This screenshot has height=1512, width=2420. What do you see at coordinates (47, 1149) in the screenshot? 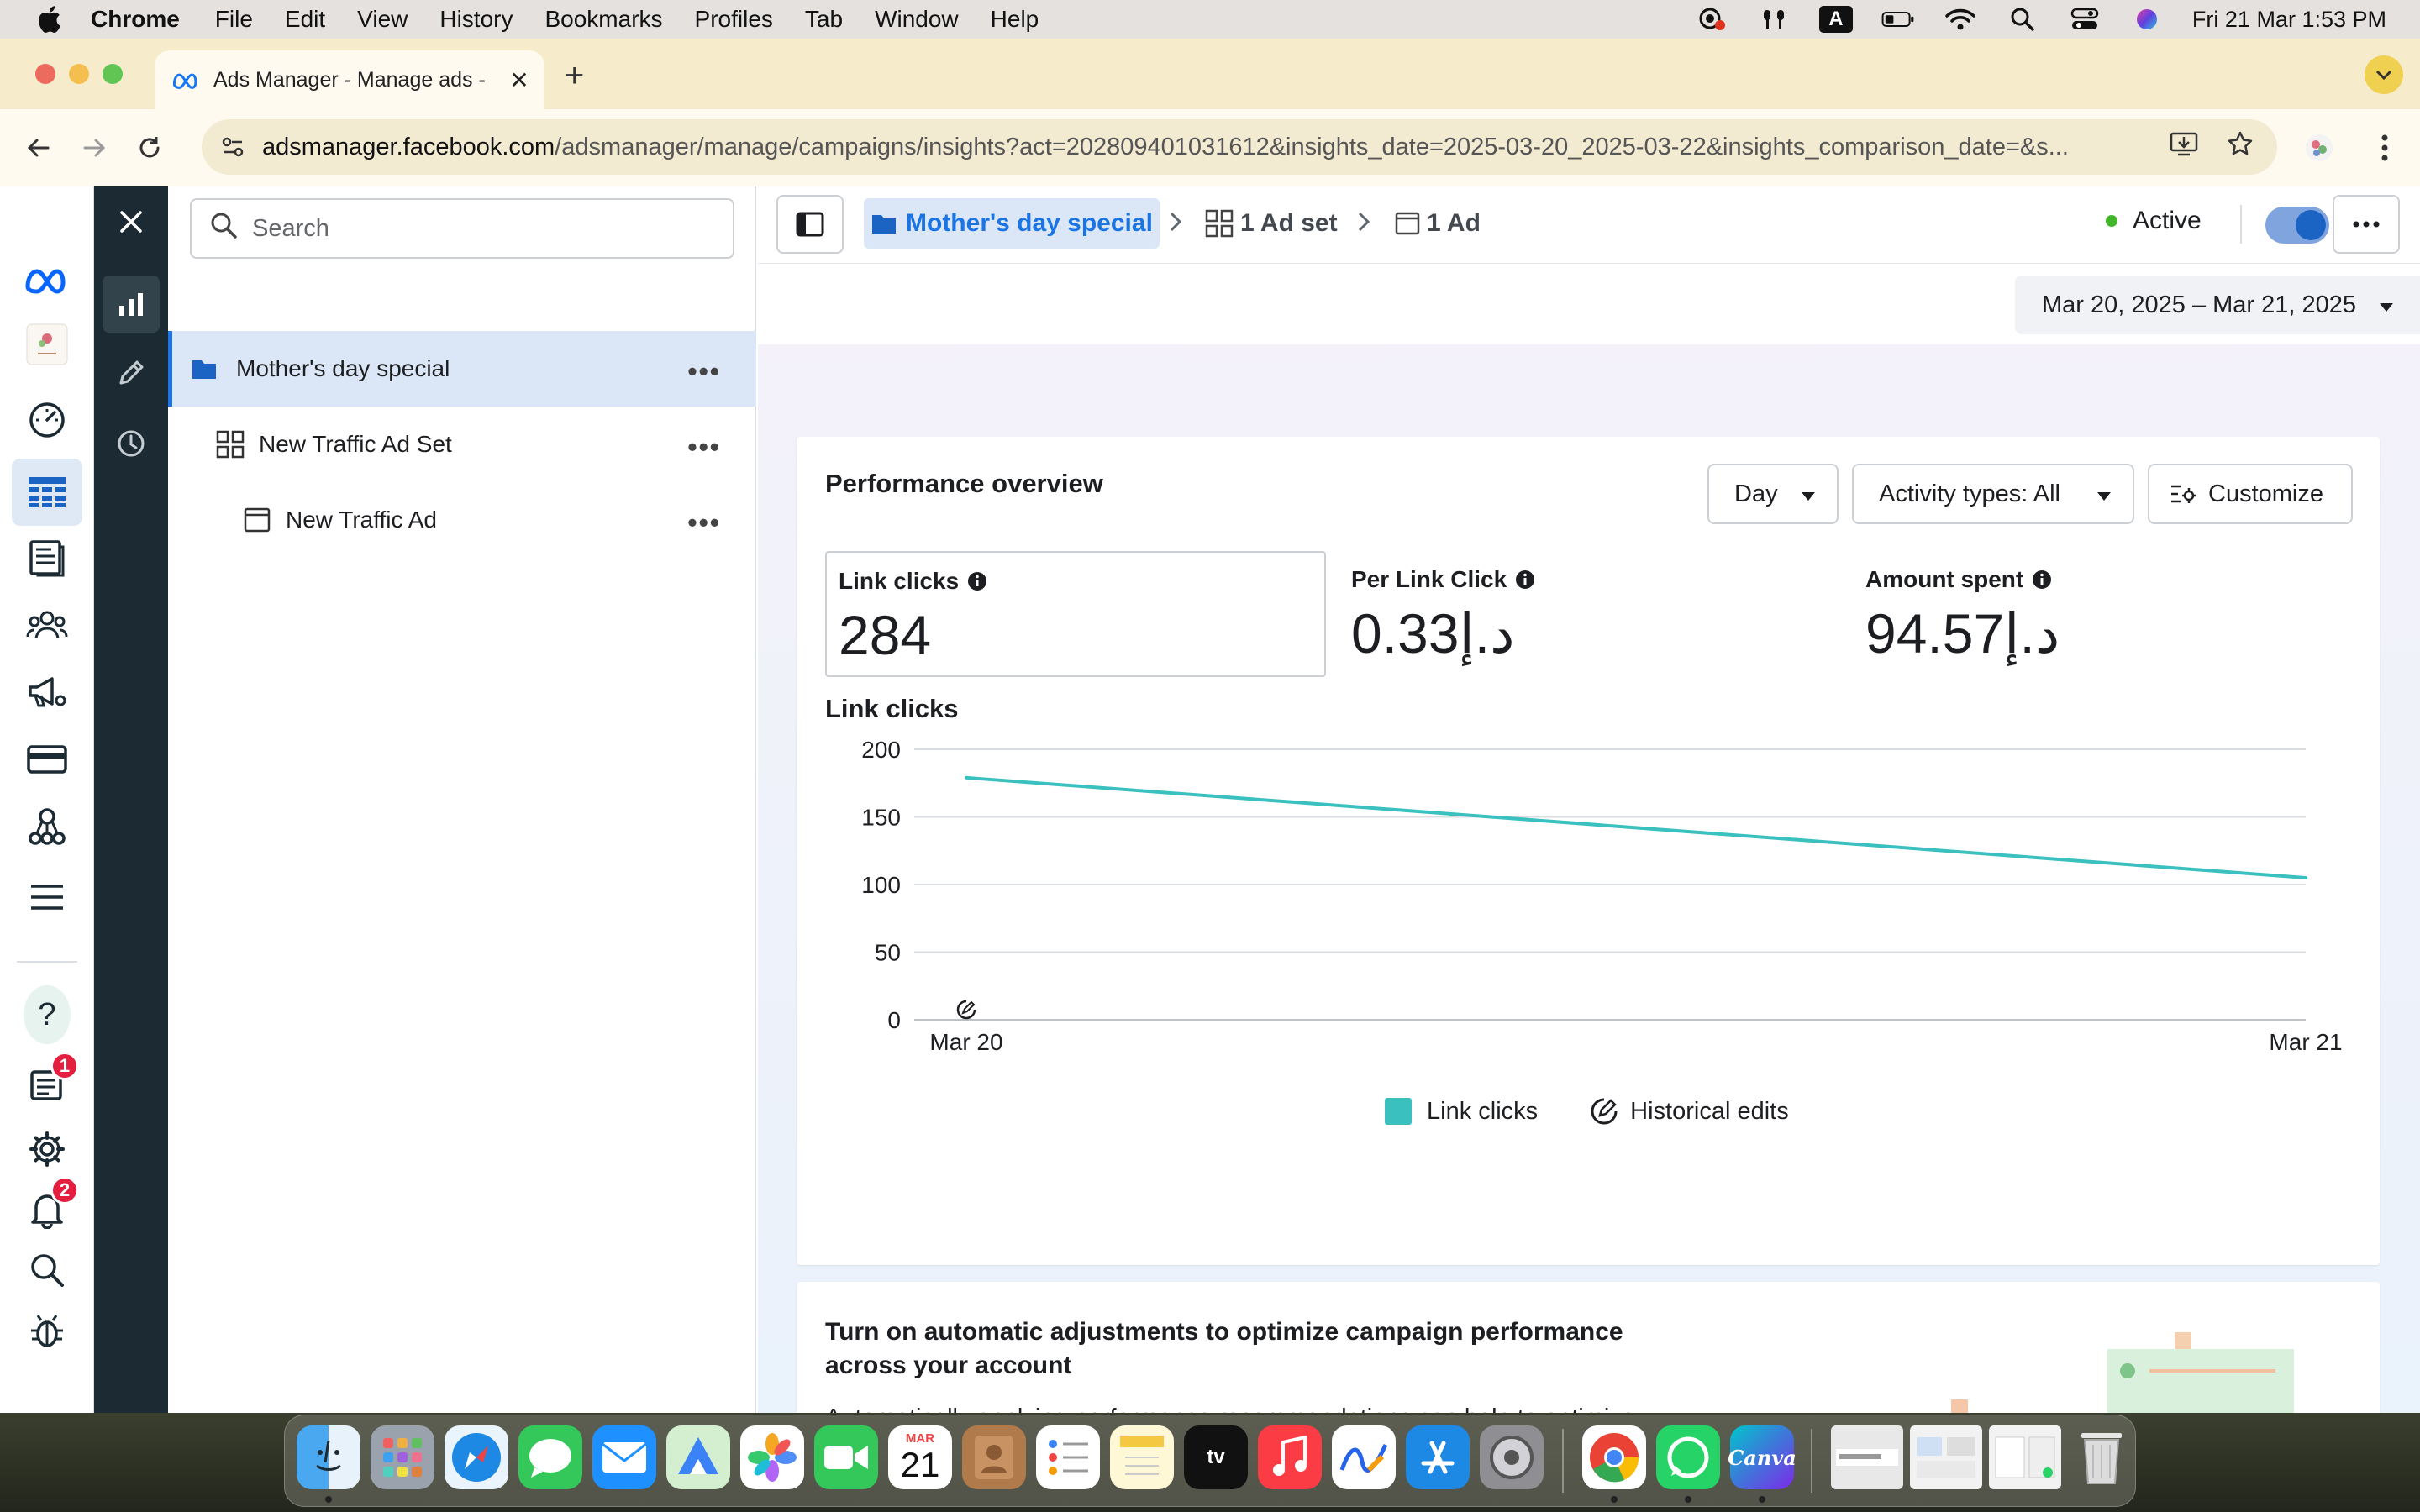
I see `settings-gear-icon` at bounding box center [47, 1149].